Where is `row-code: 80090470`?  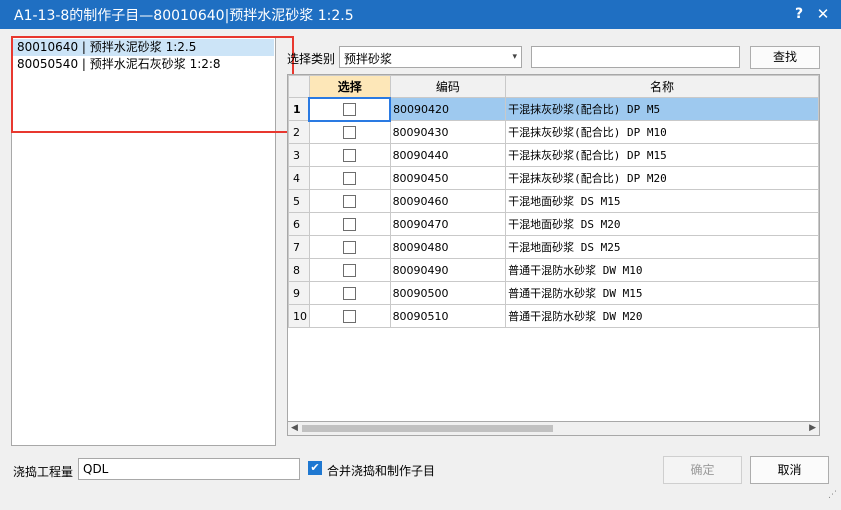 row-code: 80090470 is located at coordinates (448, 224).